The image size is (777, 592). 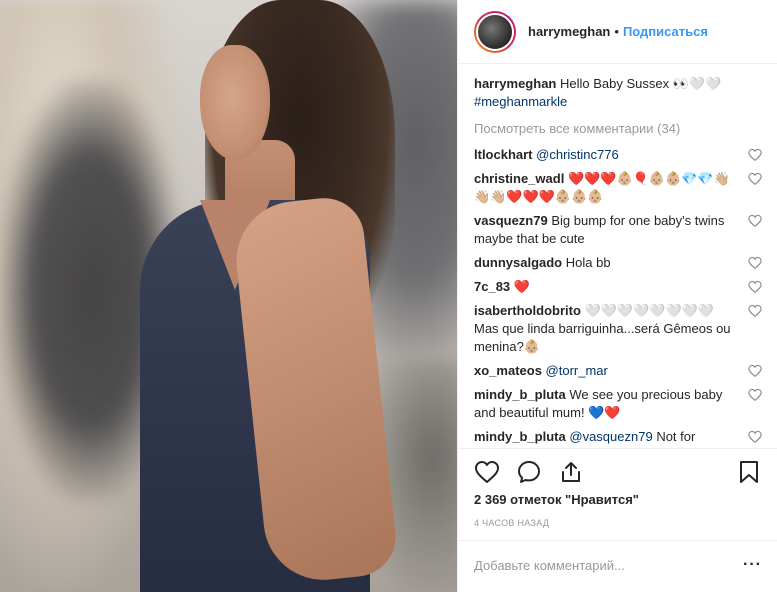 What do you see at coordinates (618, 472) in the screenshot?
I see `action-bar` at bounding box center [618, 472].